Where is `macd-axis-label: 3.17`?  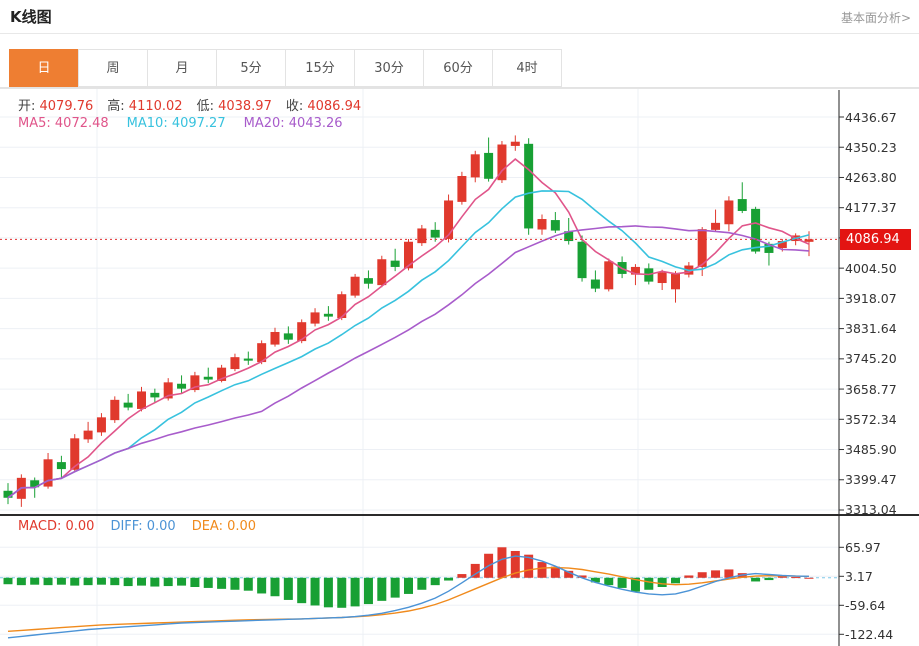
macd-axis-label: 3.17 is located at coordinates (859, 576).